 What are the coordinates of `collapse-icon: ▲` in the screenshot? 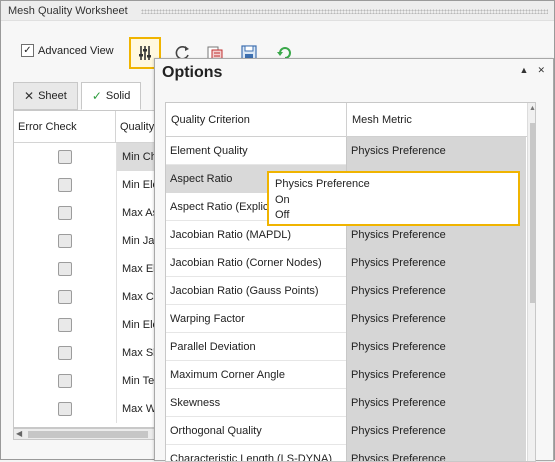 It's located at (524, 70).